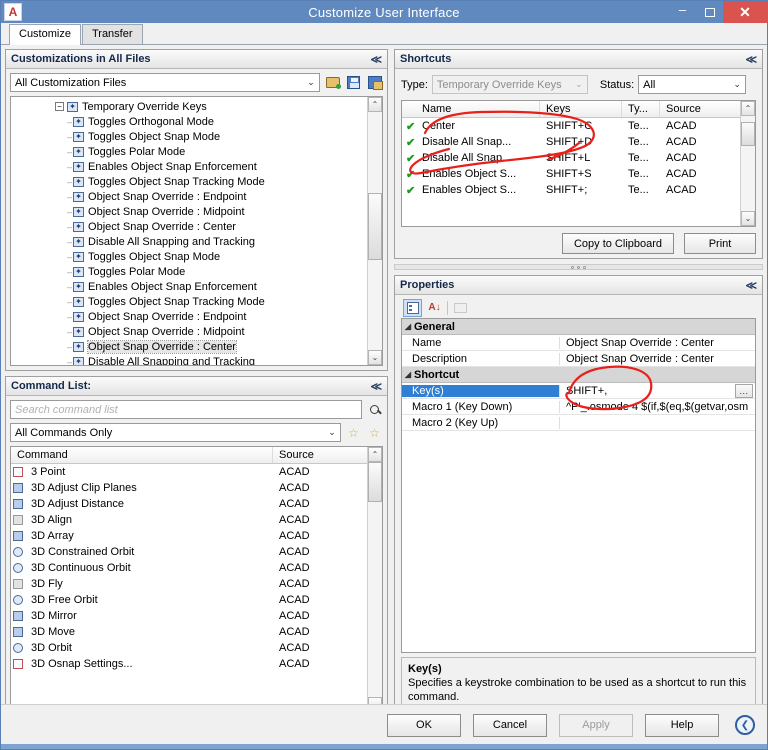 This screenshot has height=750, width=768. I want to click on shortcuts-scroll-up-button: ⌃, so click(748, 108).